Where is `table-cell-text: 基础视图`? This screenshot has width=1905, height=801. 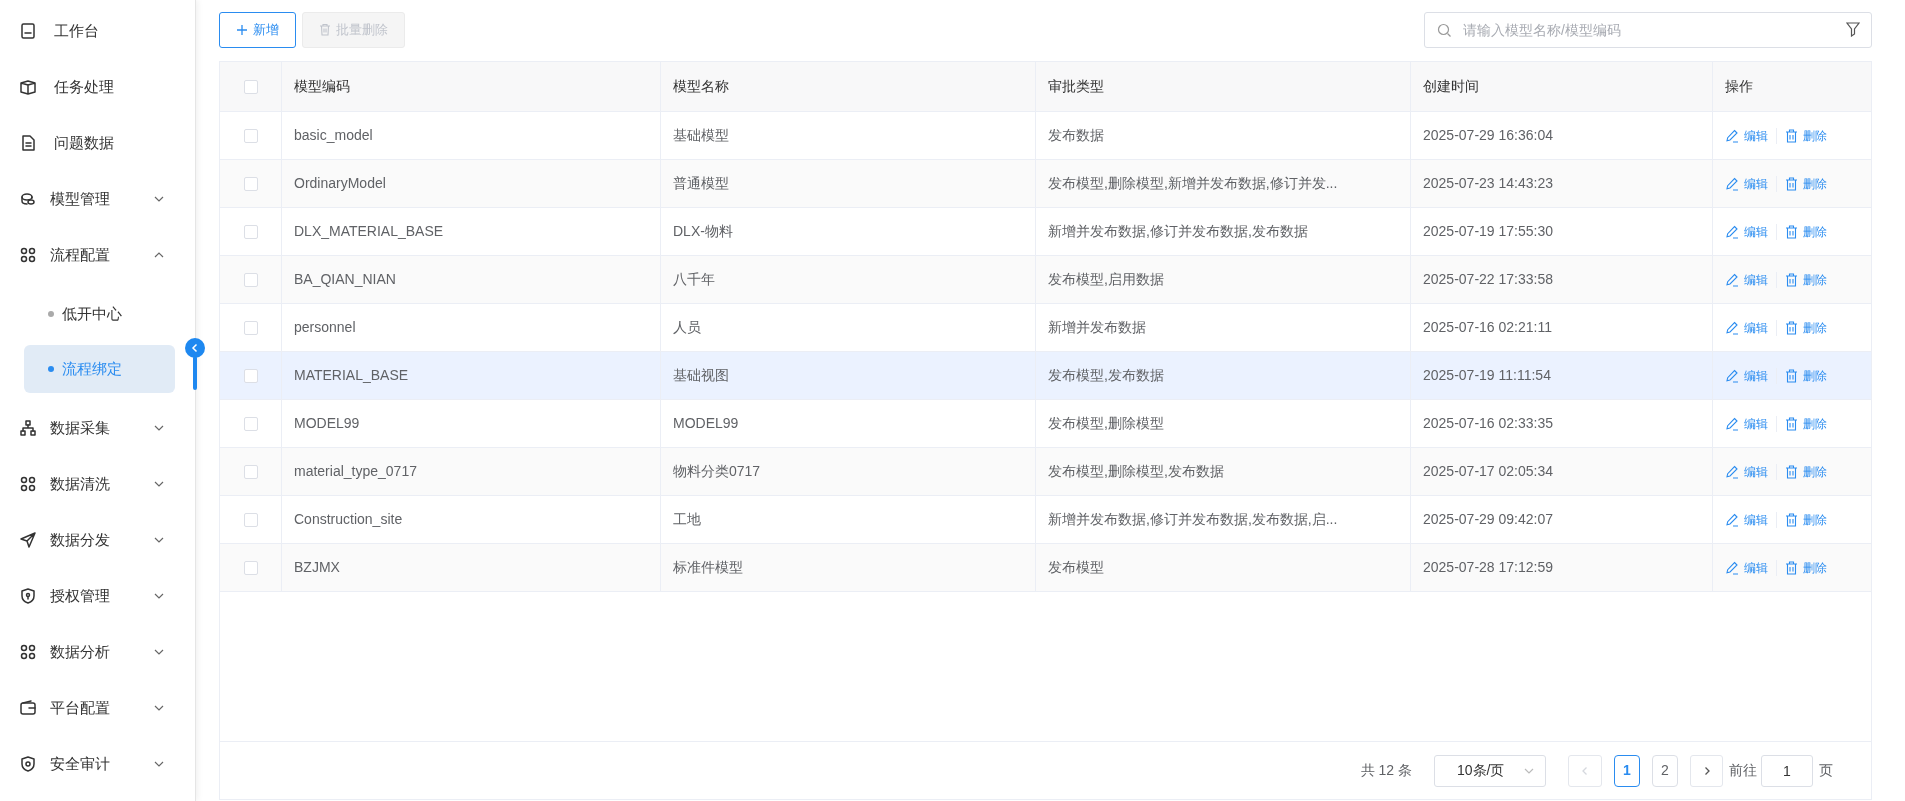
table-cell-text: 基础视图 is located at coordinates (701, 375).